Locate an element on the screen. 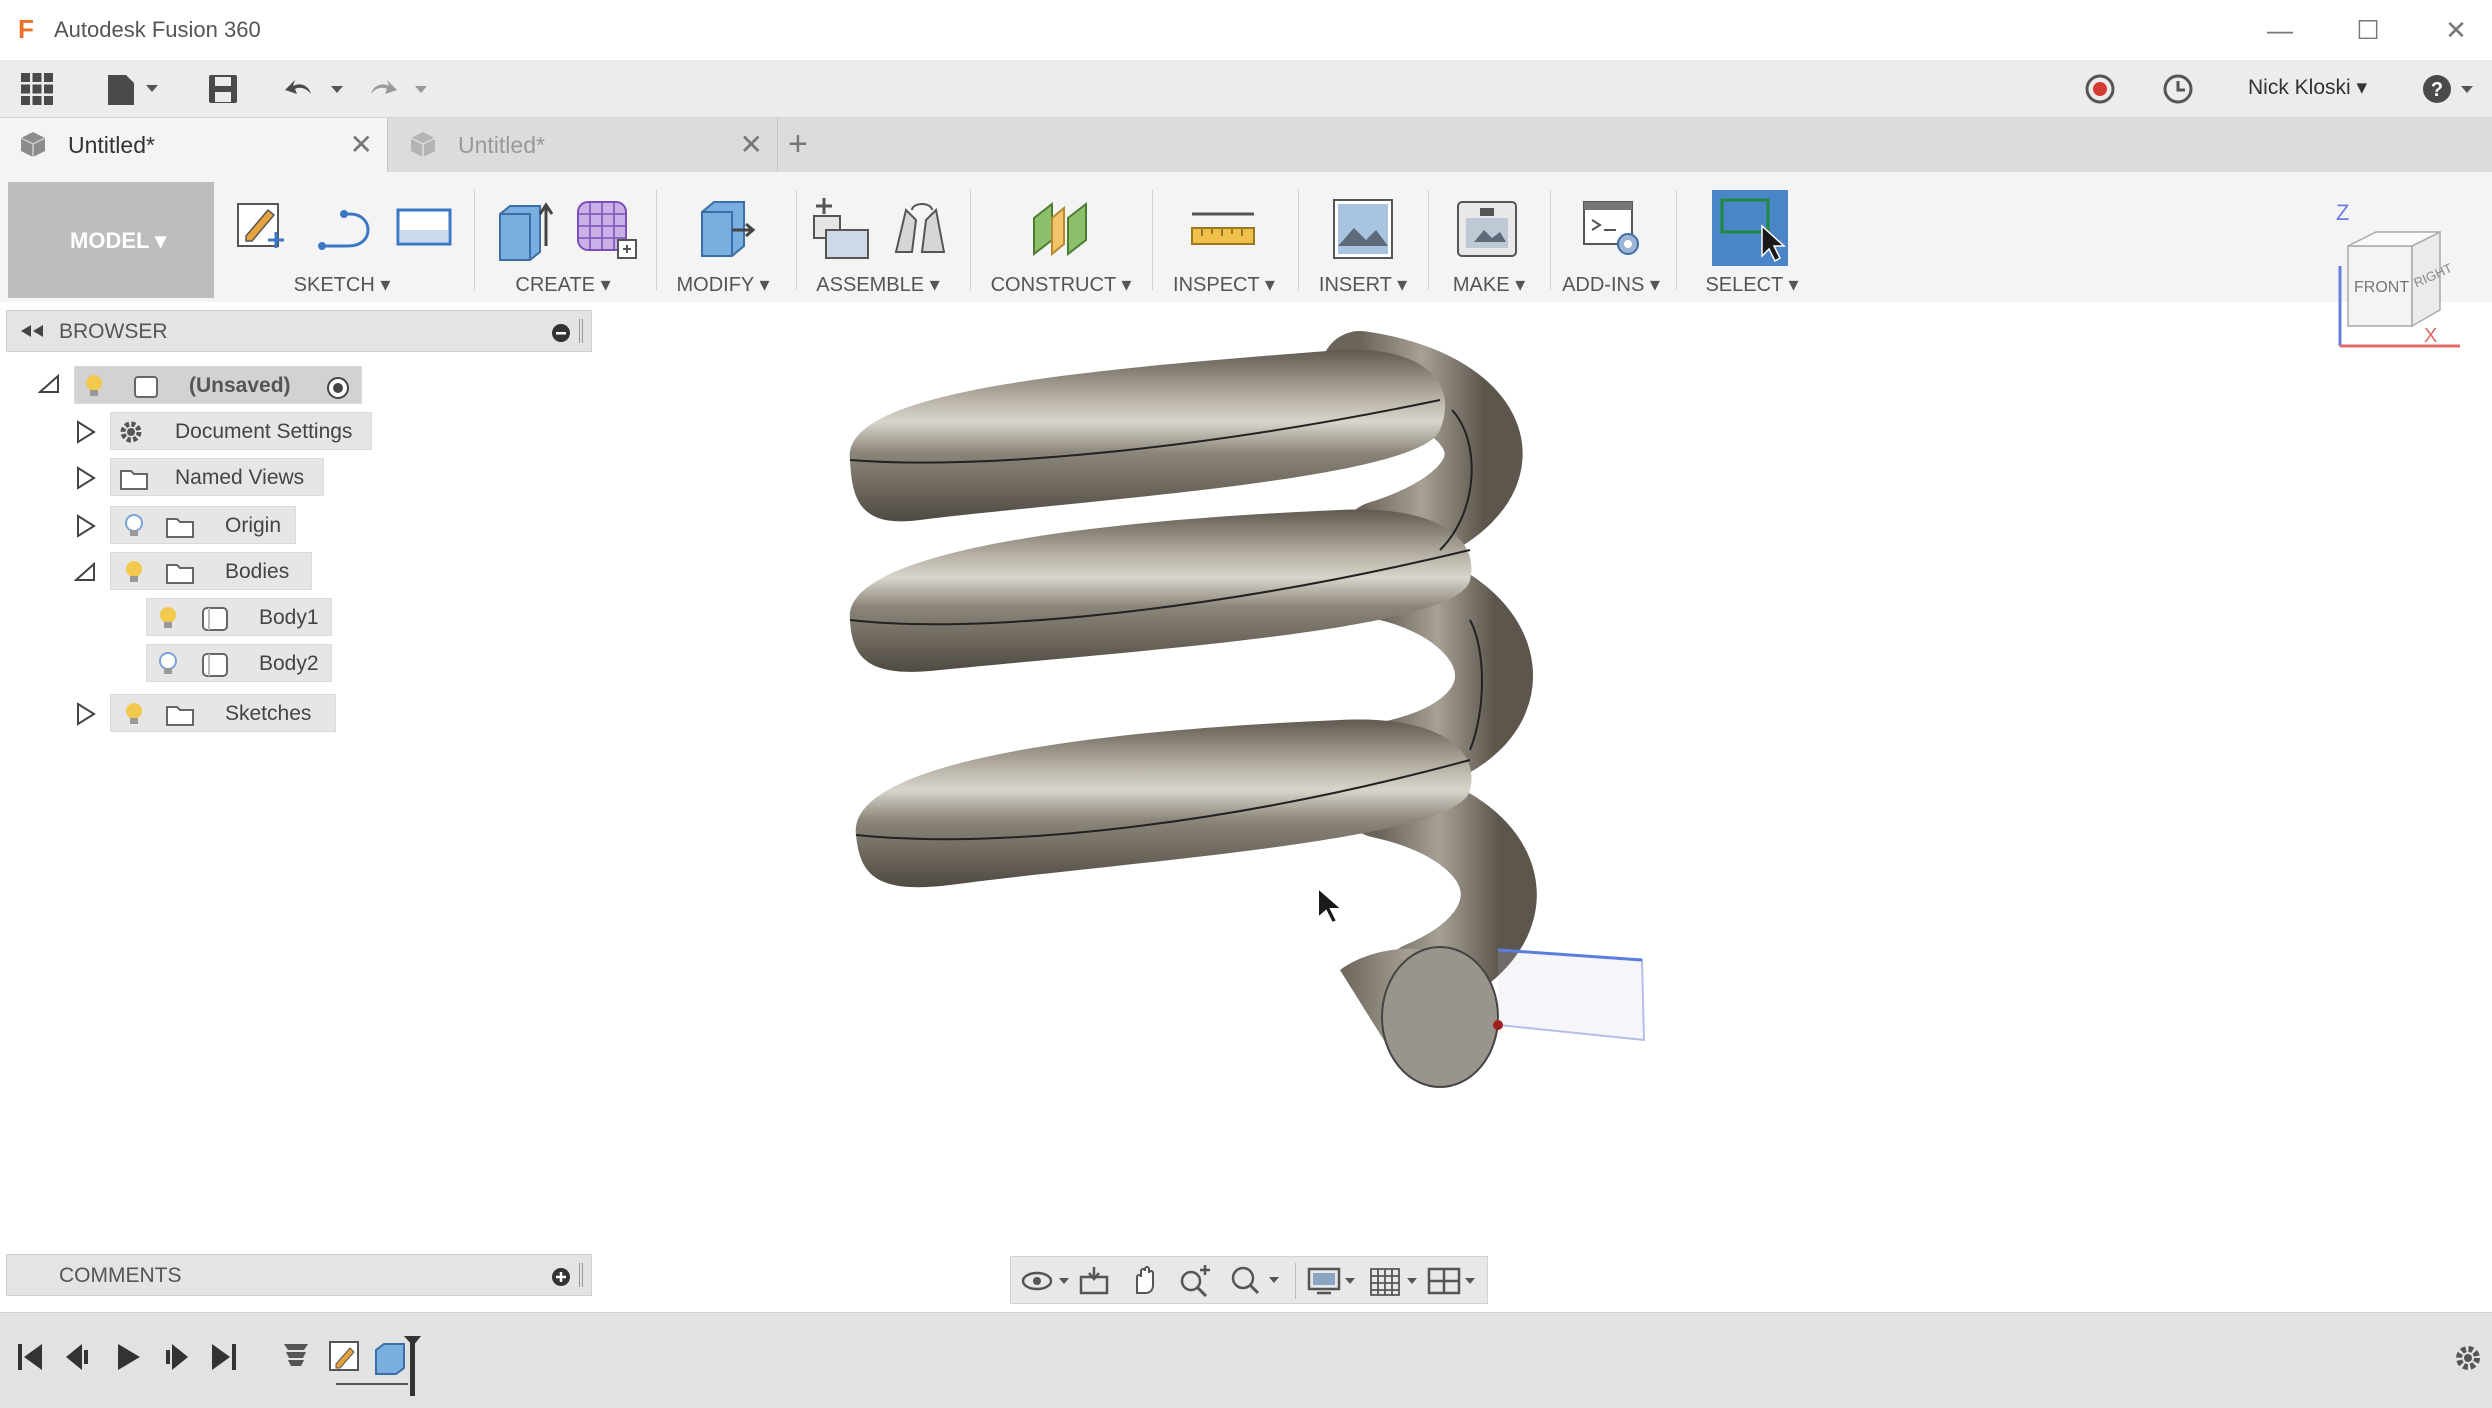 The image size is (2492, 1408). new-tab-button: + is located at coordinates (798, 144).